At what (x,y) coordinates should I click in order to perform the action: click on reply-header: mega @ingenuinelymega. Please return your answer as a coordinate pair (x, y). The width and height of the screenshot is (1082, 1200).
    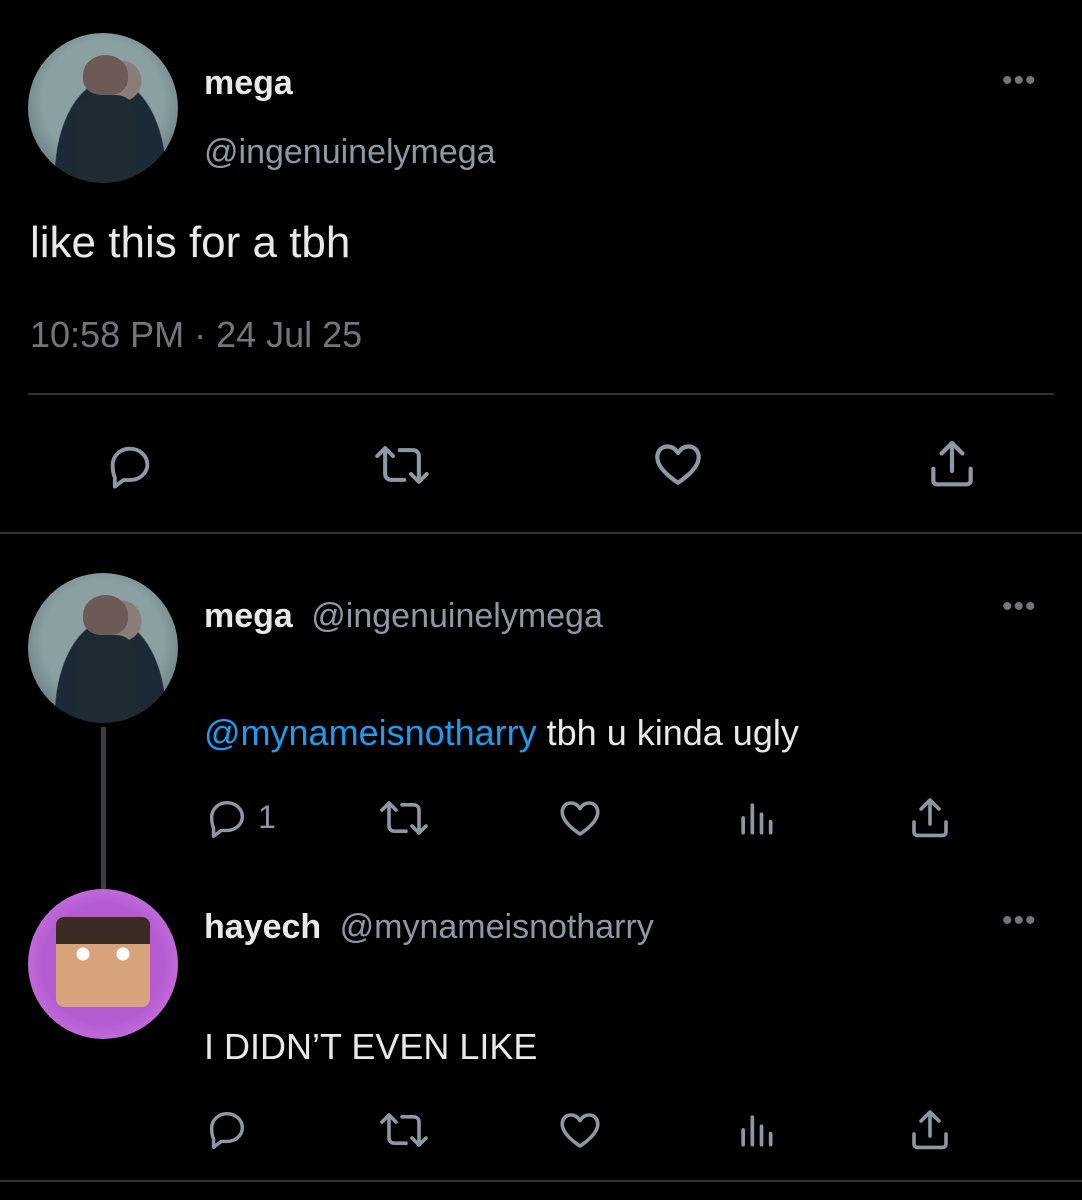
    Looking at the image, I should click on (403, 616).